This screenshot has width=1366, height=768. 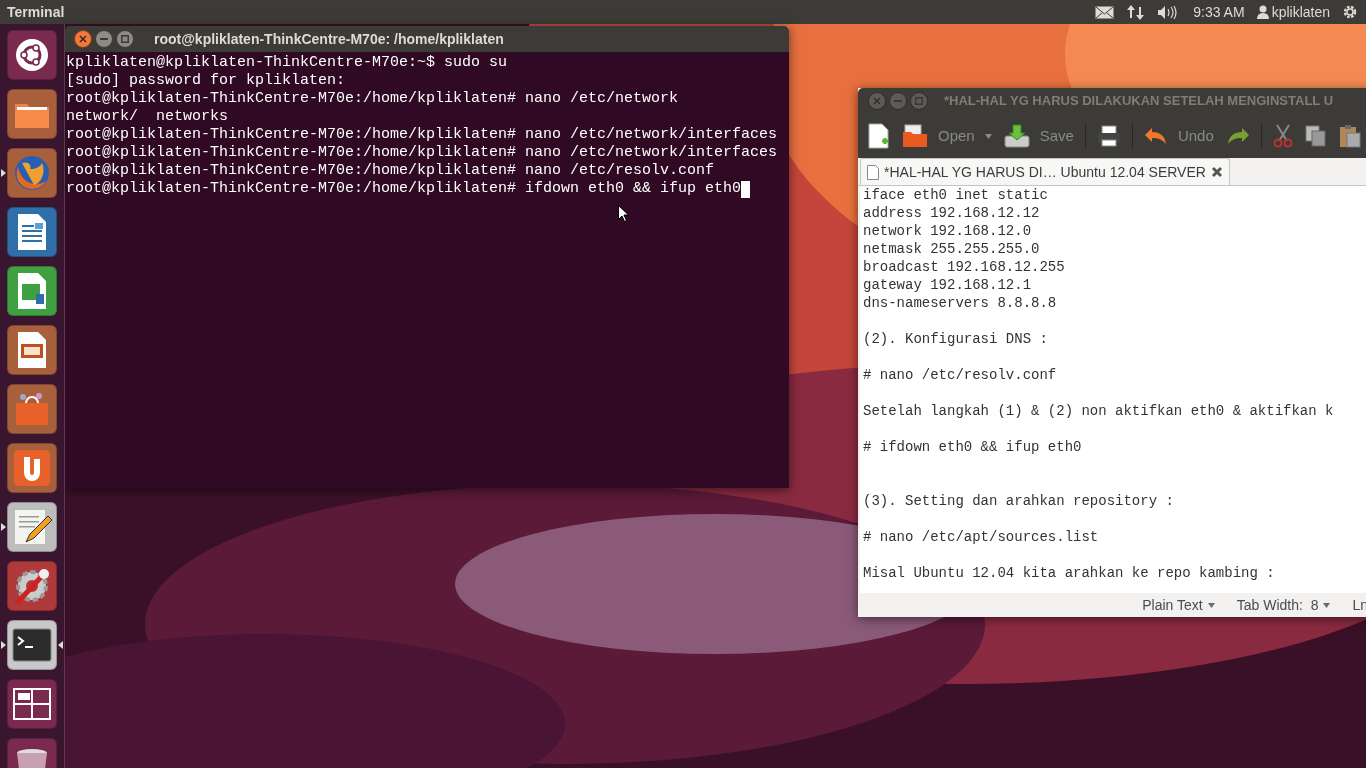 I want to click on terminal-line: network/ networks, so click(x=147, y=117).